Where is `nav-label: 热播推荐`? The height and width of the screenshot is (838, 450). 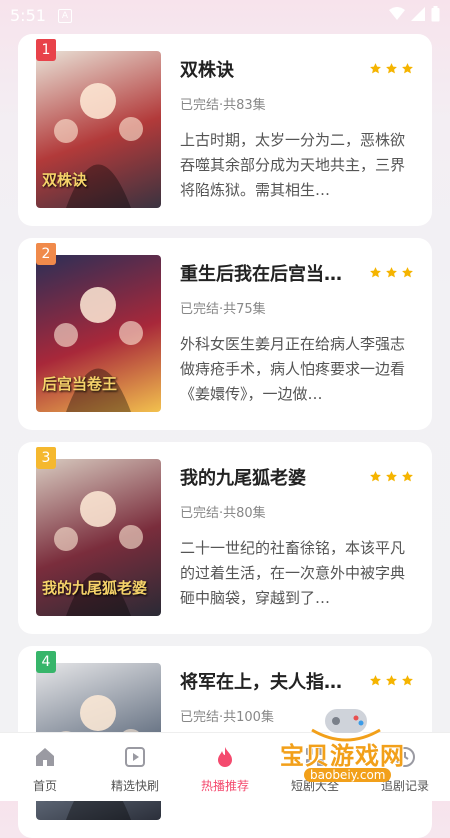
nav-label: 热播推荐 is located at coordinates (224, 786).